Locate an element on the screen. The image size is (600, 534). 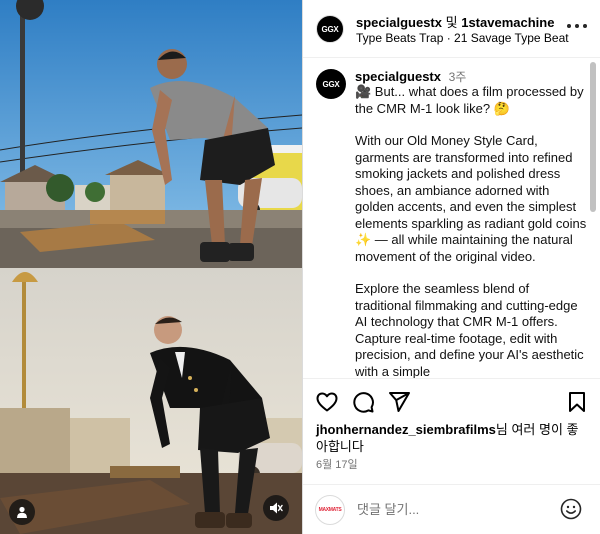
comment-composer: MAXMATS is located at coordinates (451, 509).